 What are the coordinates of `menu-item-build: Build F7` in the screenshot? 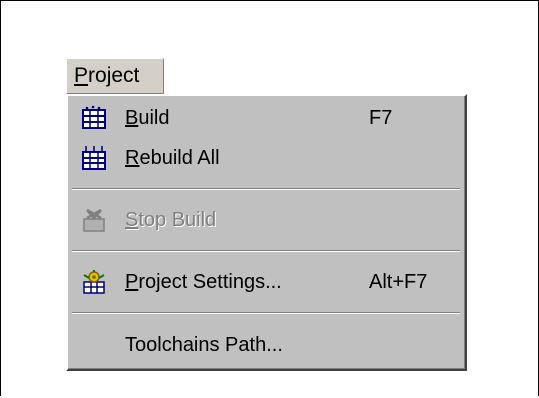 It's located at (266, 118).